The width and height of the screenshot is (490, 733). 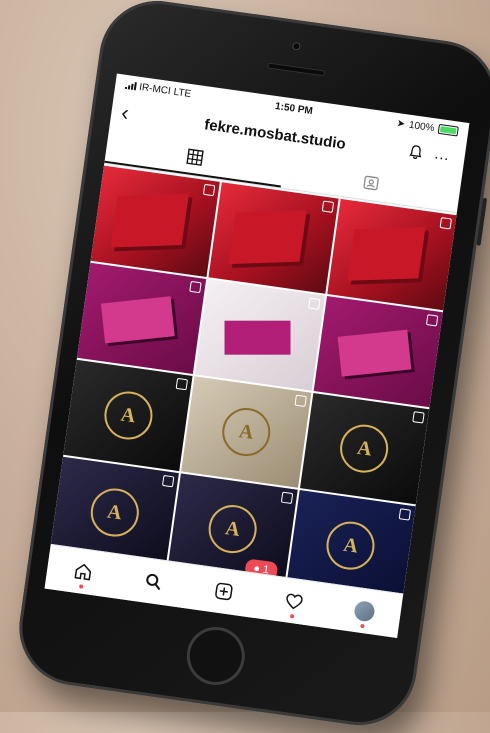 What do you see at coordinates (130, 86) in the screenshot?
I see `signal-icon` at bounding box center [130, 86].